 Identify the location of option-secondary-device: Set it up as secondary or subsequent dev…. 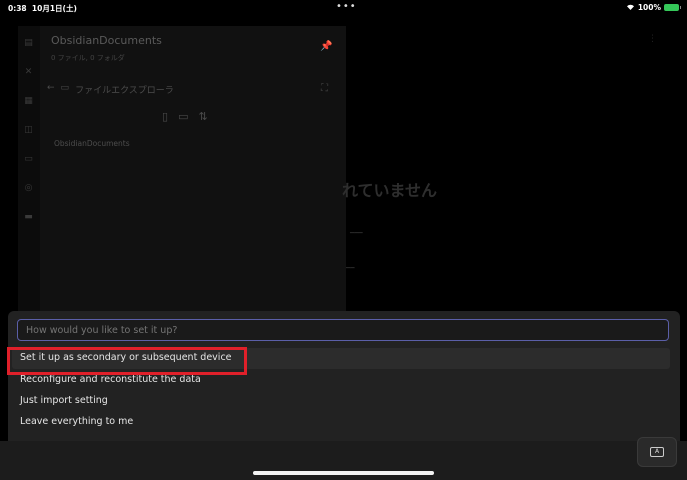
(341, 358).